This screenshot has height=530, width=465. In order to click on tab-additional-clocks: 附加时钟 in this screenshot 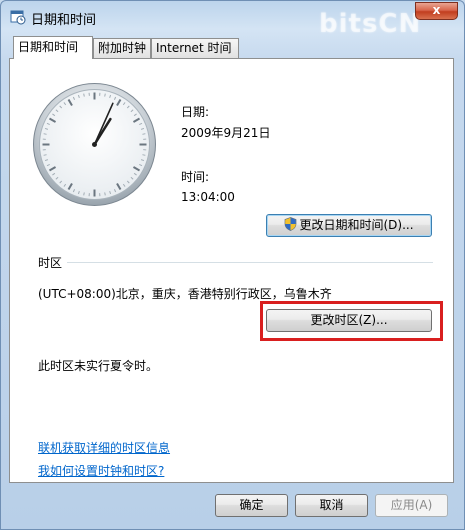, I will do `click(122, 48)`.